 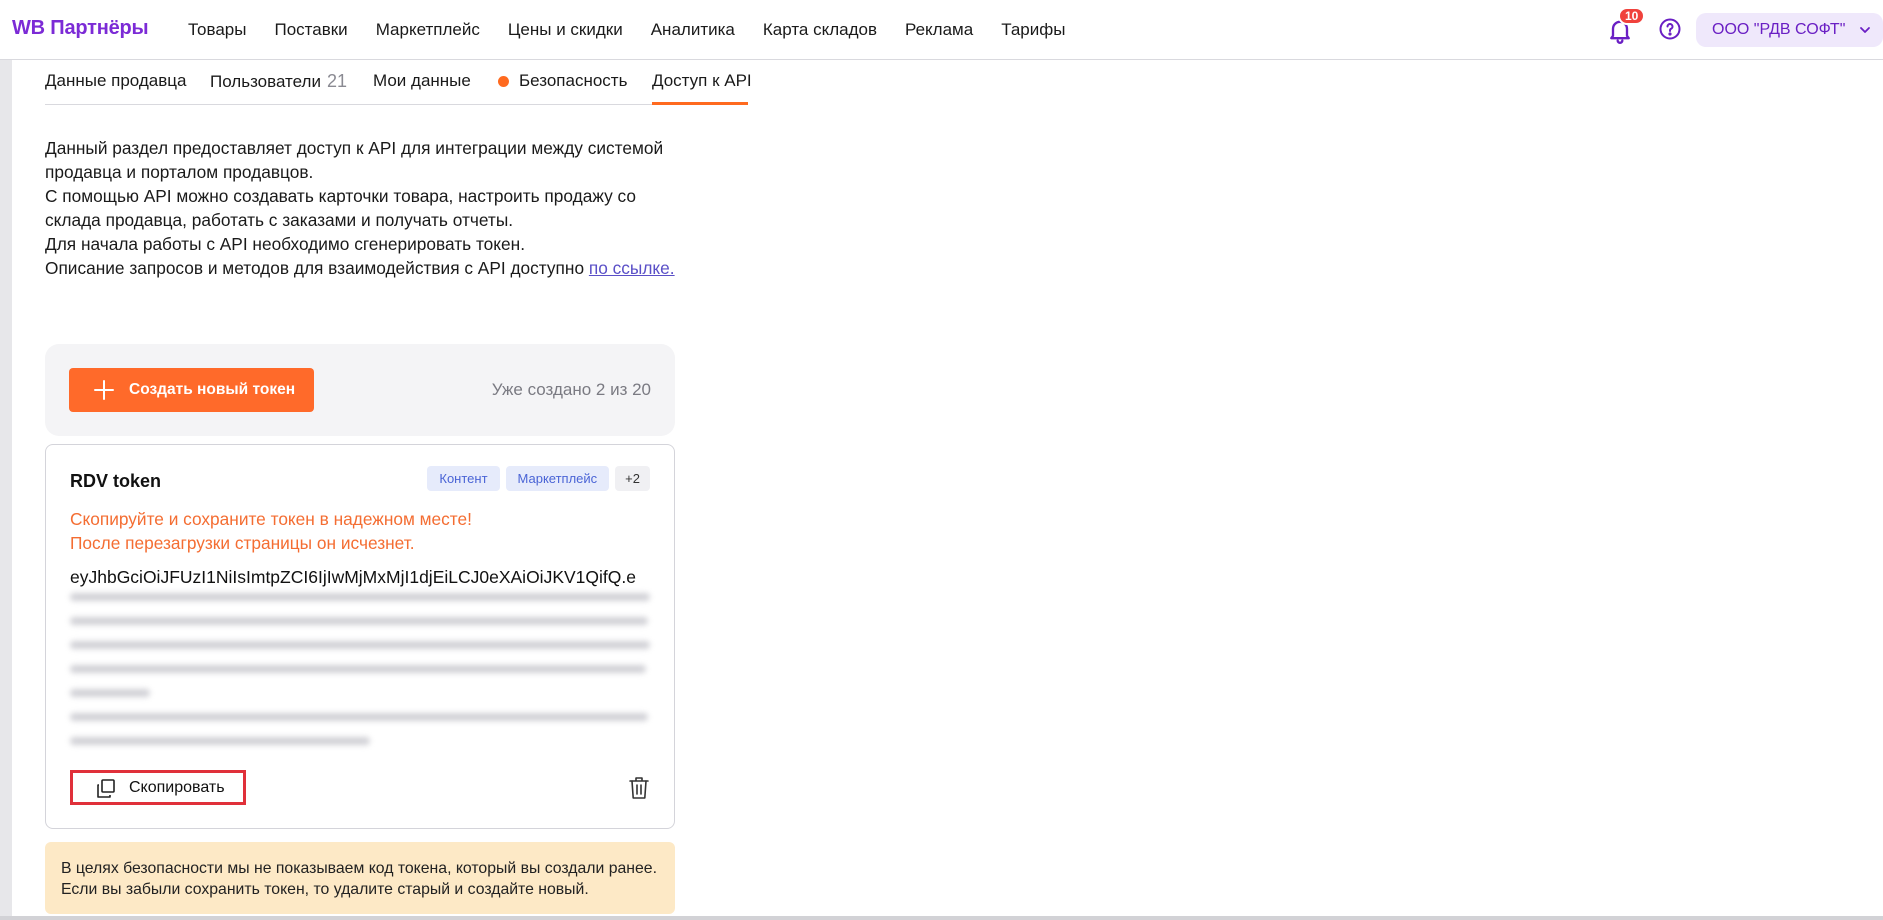 What do you see at coordinates (939, 30) in the screenshot?
I see `nav-item-ads: Реклама` at bounding box center [939, 30].